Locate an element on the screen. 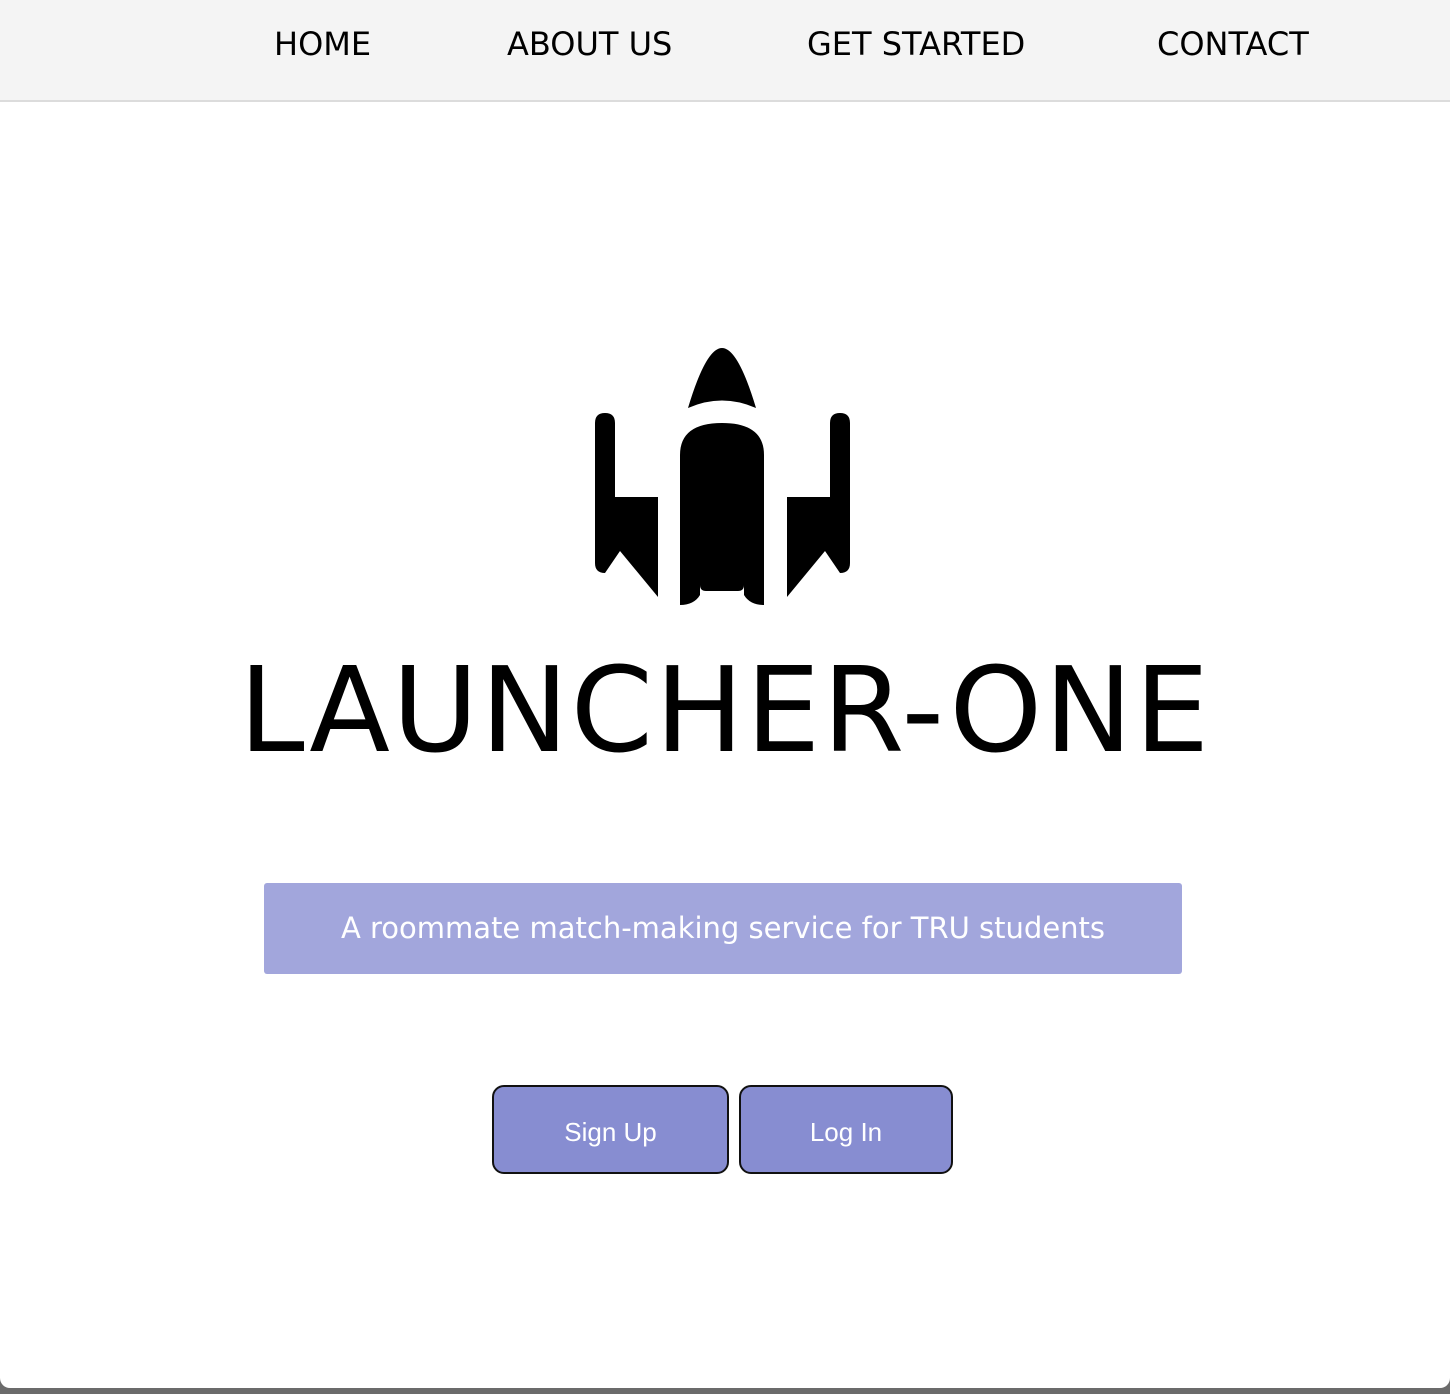 Image resolution: width=1450 pixels, height=1394 pixels. brand-title: LAUNCHER-ONE is located at coordinates (725, 710).